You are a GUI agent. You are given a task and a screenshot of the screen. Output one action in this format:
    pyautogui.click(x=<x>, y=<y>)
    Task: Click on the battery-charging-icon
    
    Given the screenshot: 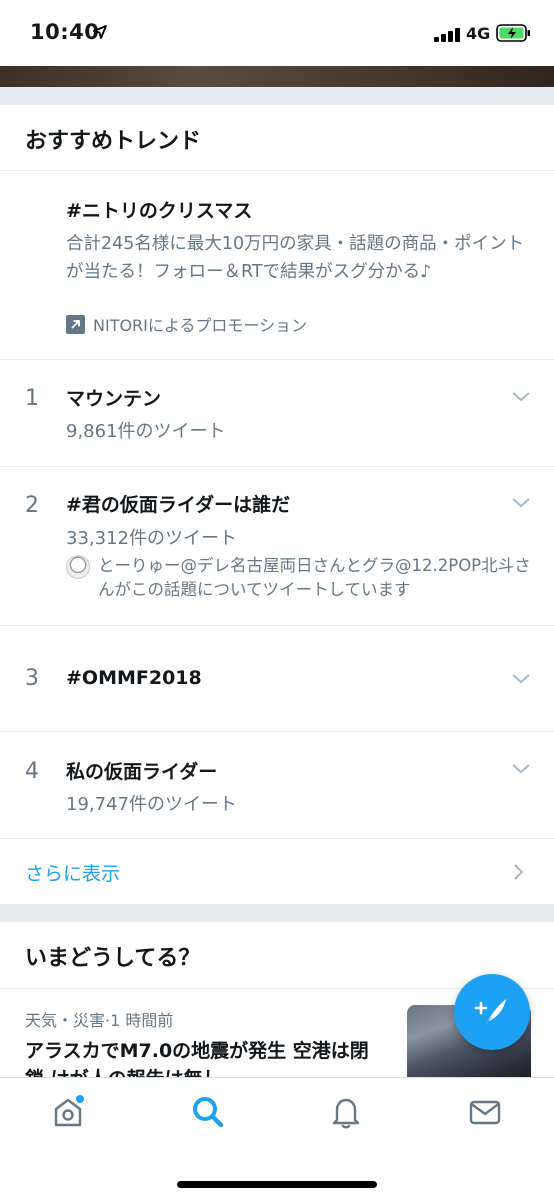 What is the action you would take?
    pyautogui.click(x=513, y=33)
    